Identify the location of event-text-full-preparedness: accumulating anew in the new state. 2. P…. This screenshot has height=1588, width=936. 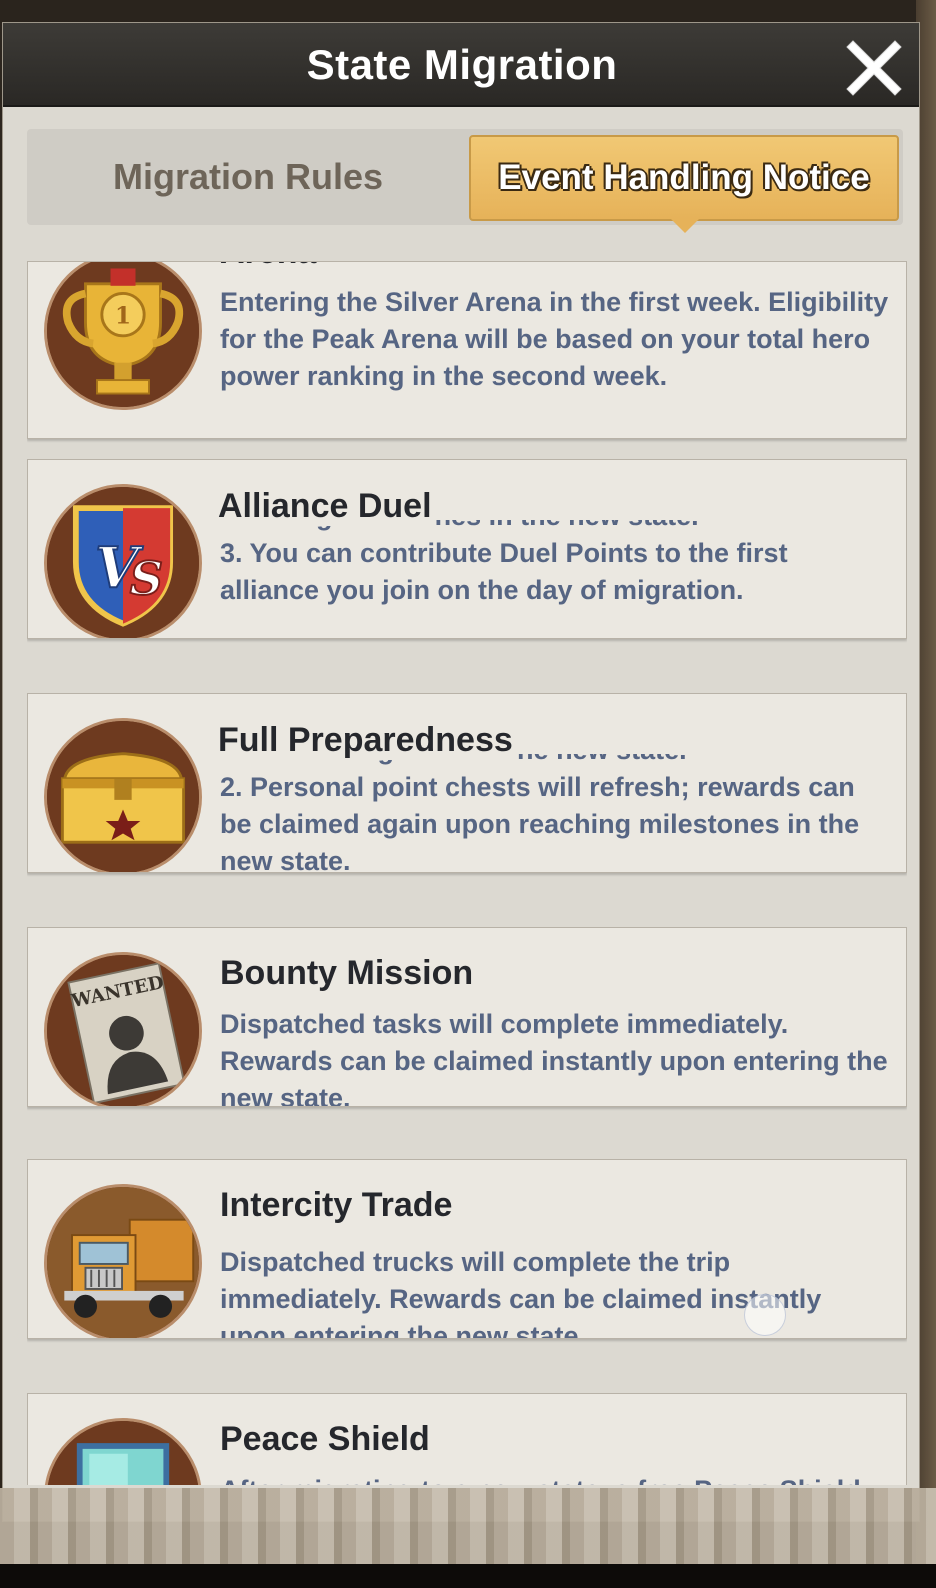
(555, 813).